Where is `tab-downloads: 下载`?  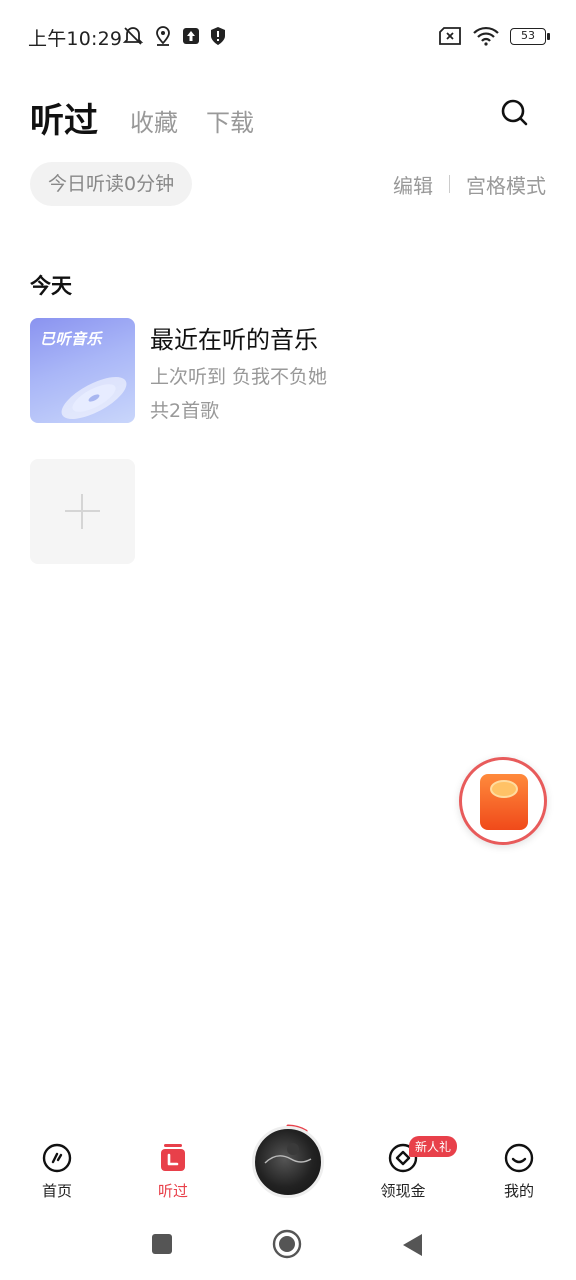
tab-downloads: 下载 is located at coordinates (230, 120).